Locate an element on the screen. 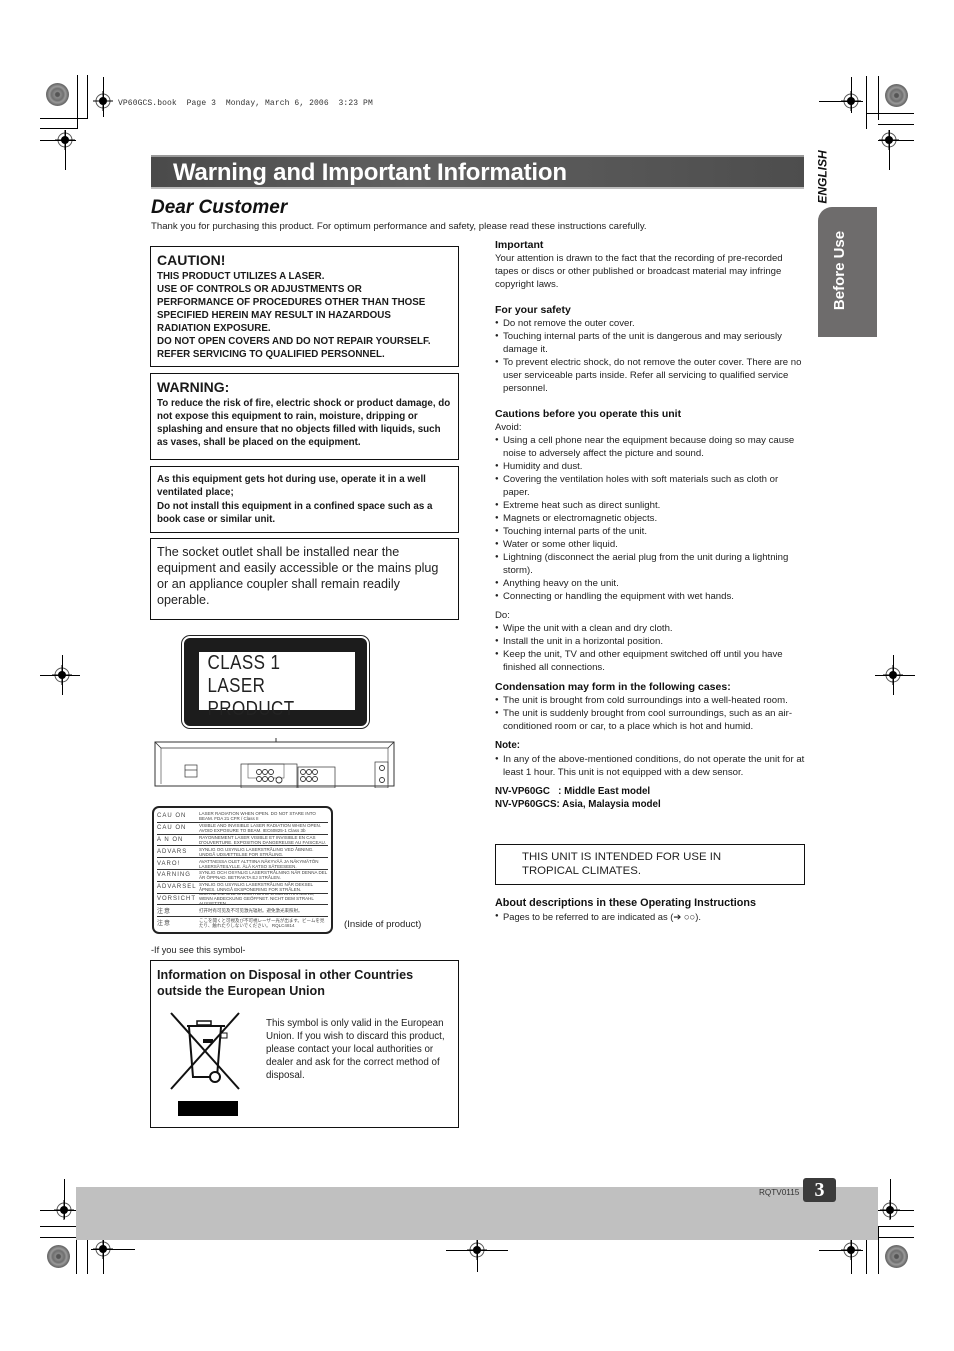 This screenshot has height=1351, width=954. safety-heading: For your safety is located at coordinates (533, 310).